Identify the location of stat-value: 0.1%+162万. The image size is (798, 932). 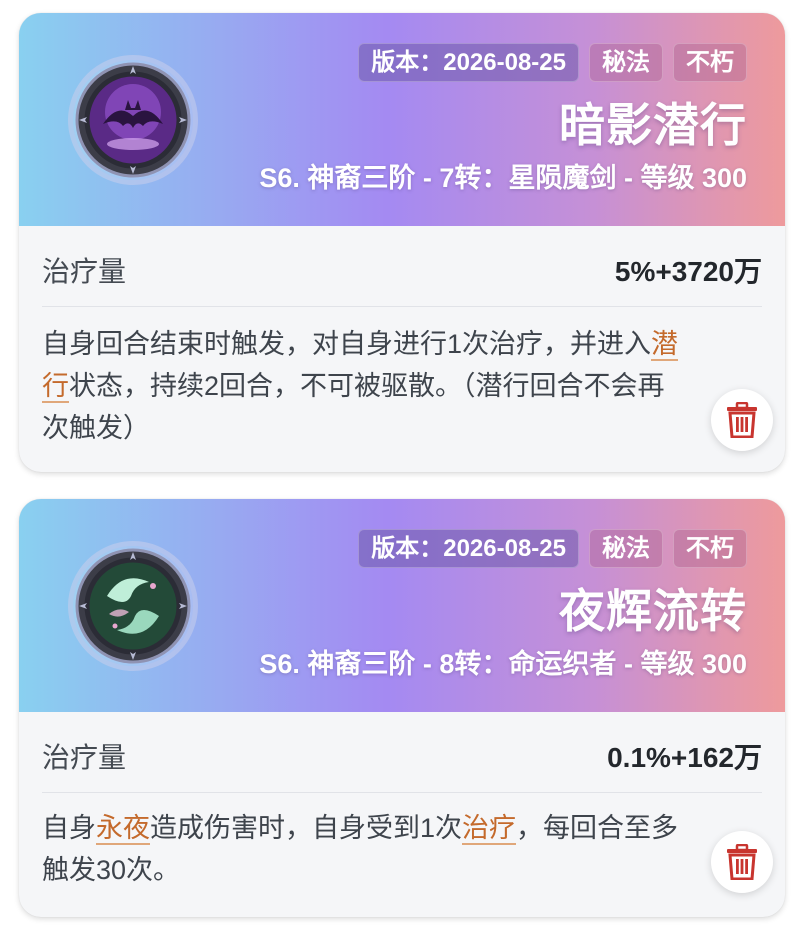
(684, 757).